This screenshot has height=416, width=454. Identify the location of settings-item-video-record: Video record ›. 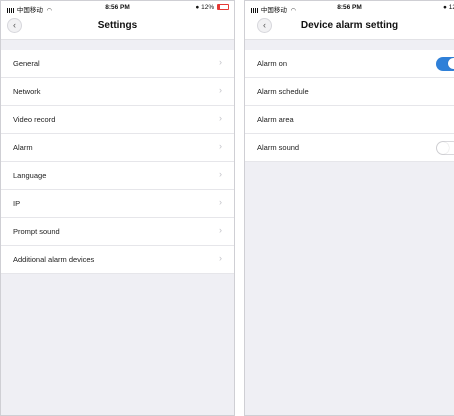
(117, 120).